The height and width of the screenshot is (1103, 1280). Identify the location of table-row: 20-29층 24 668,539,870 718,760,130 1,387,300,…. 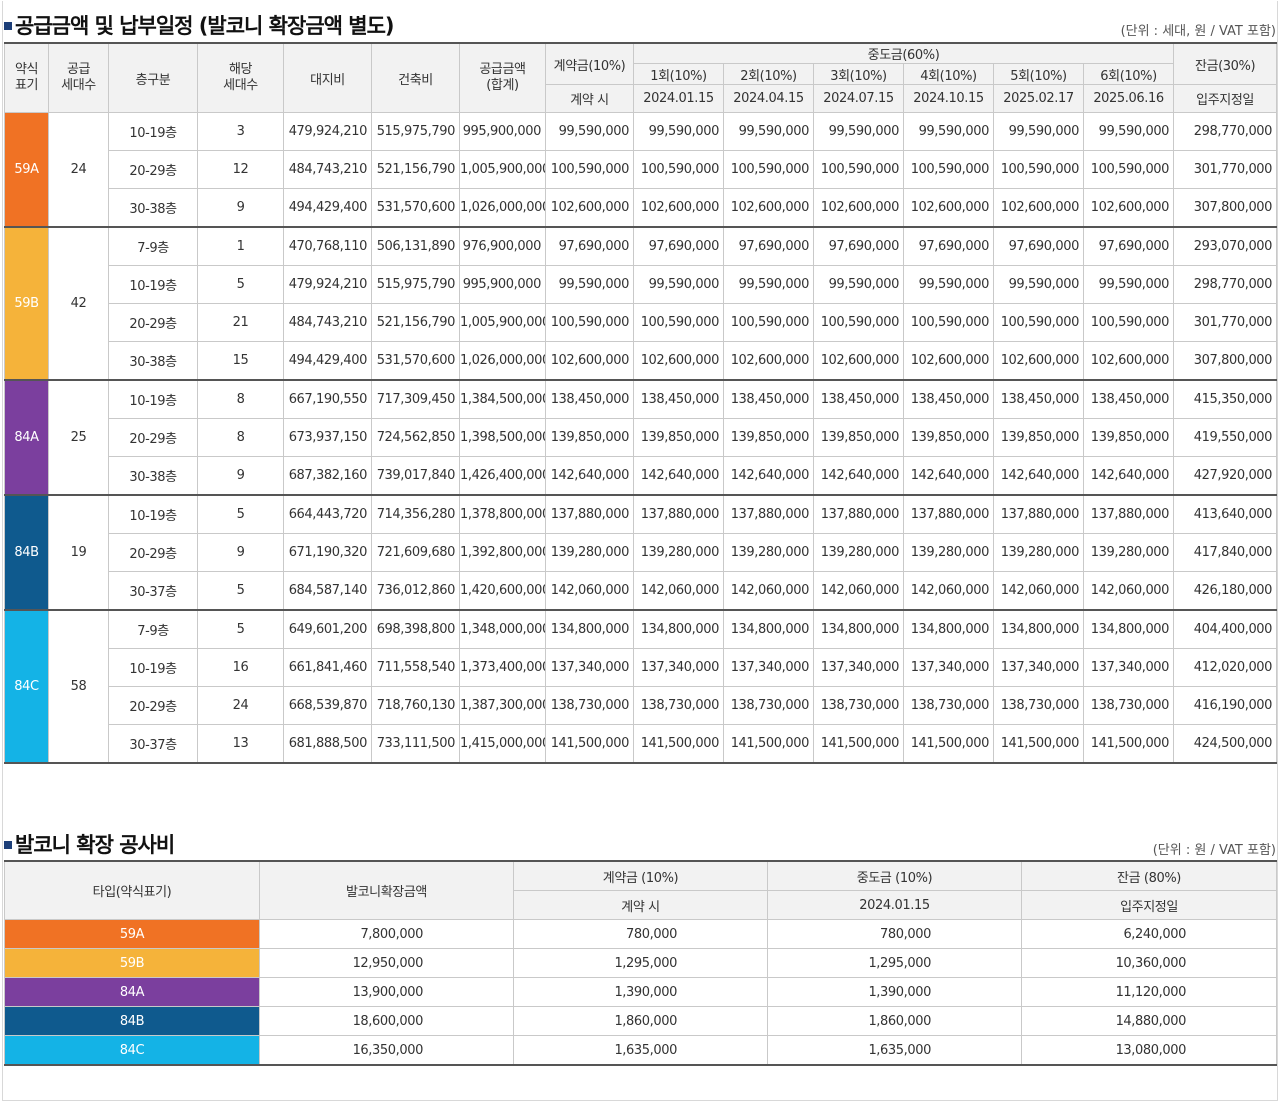
(641, 705).